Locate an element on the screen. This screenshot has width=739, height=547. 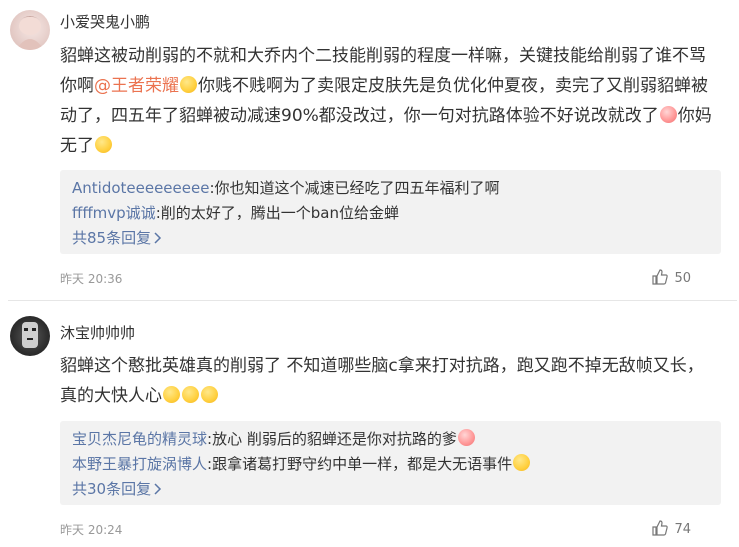
more-replies-link: 共30条回复 is located at coordinates (390, 489).